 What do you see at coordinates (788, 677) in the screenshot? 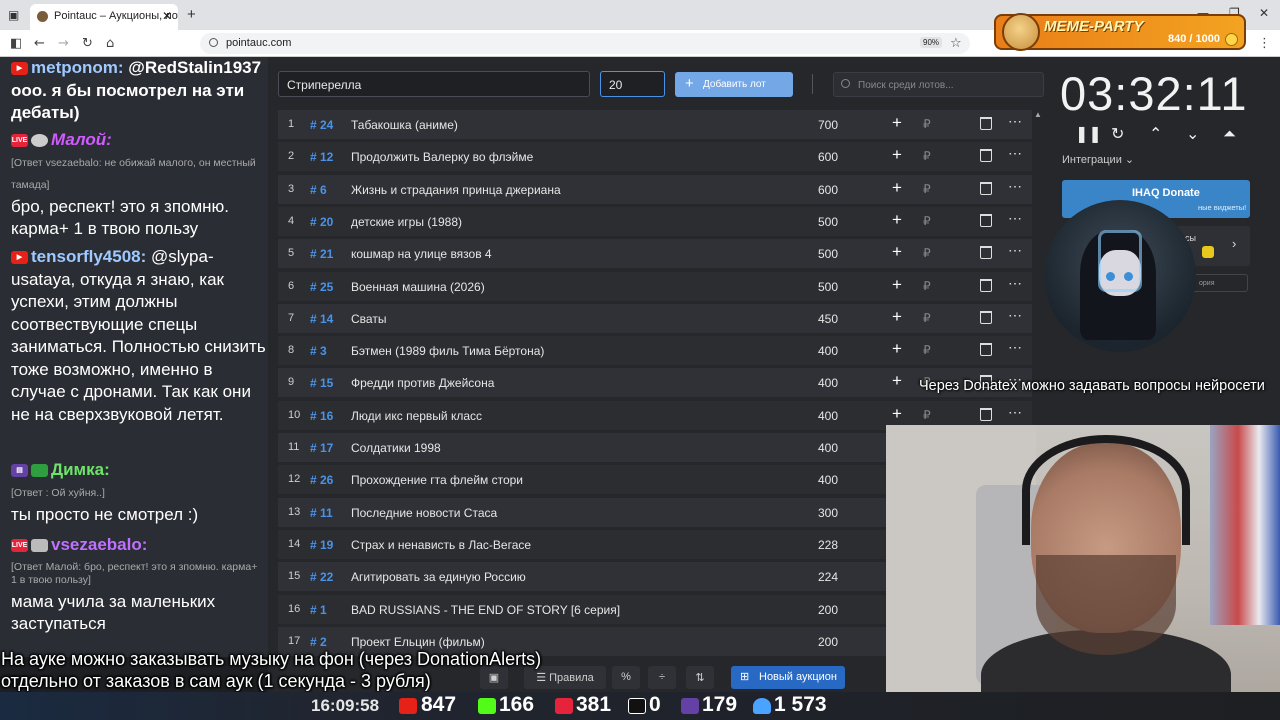
I see `new-auction-button: ⊞ Новый аукцион` at bounding box center [788, 677].